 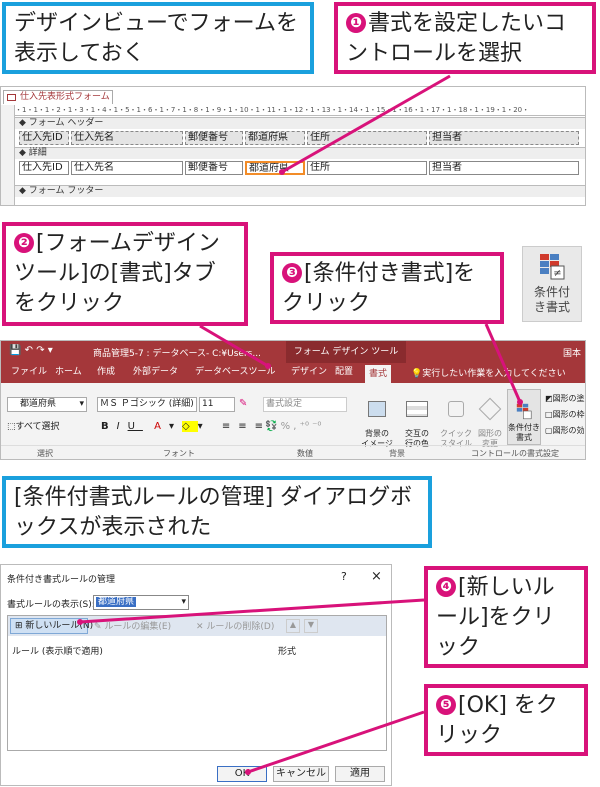 What do you see at coordinates (504, 138) in the screenshot?
I see `header-label-staff: 担当者` at bounding box center [504, 138].